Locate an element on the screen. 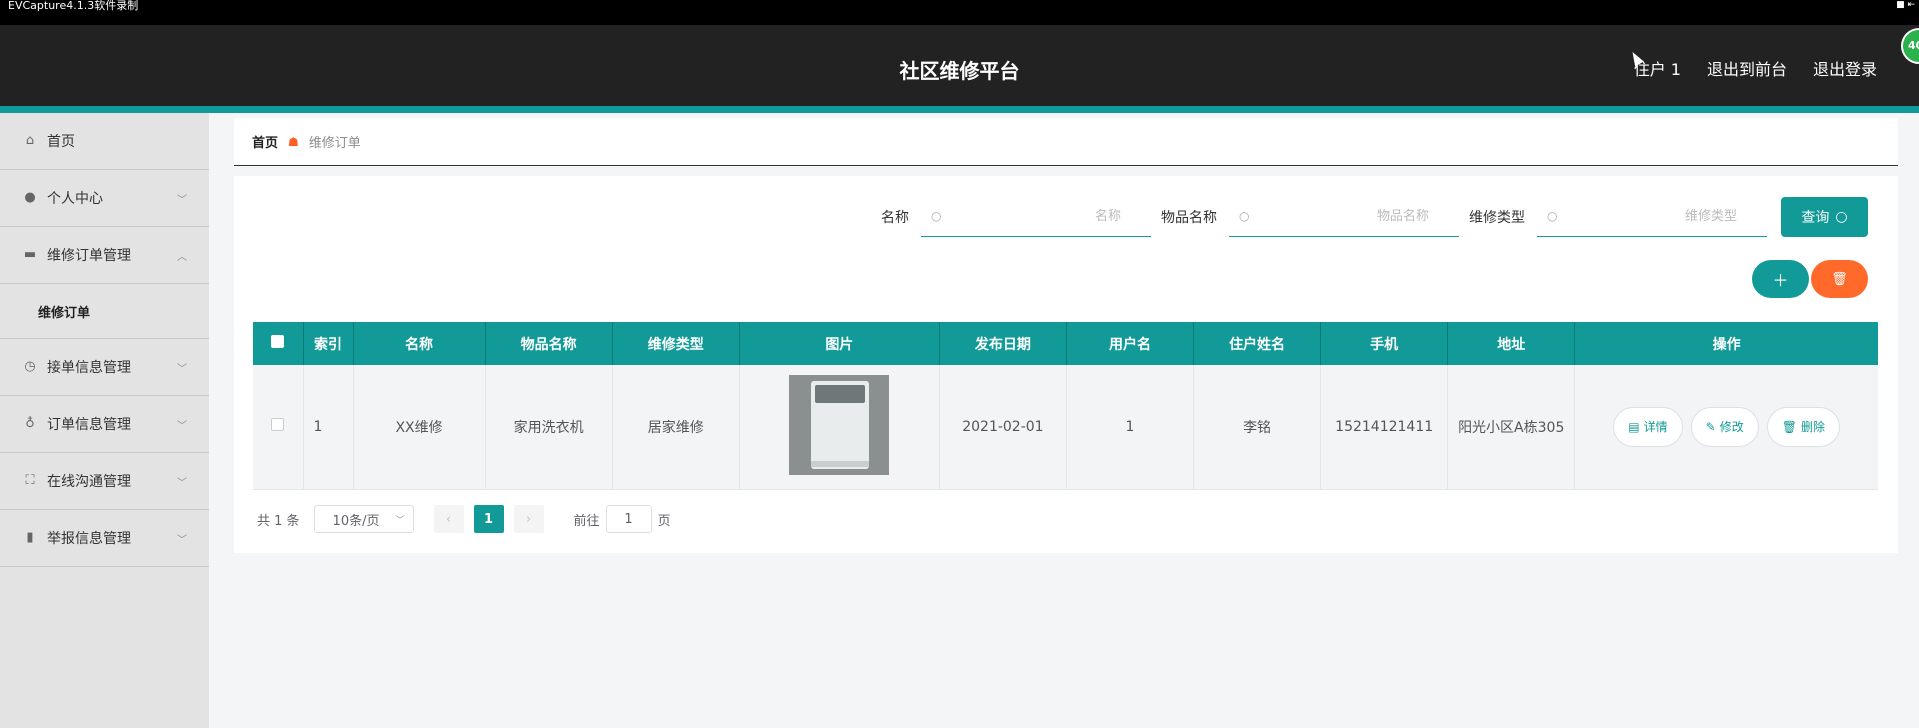  cell-actions: ▤ 详情 ✎ 修改 🗑 删除 is located at coordinates (1726, 427).